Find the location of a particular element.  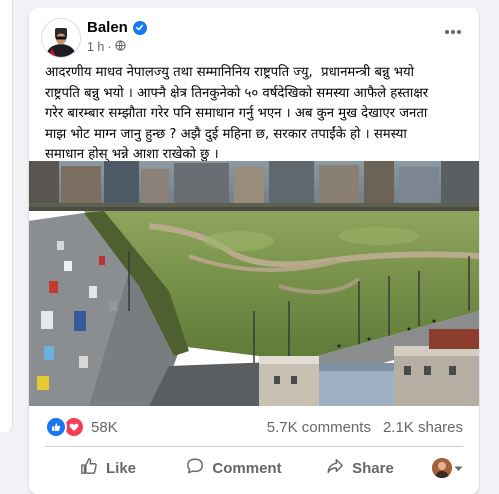

engagement-counts: 5.7K comments 2.1K shares is located at coordinates (365, 427).